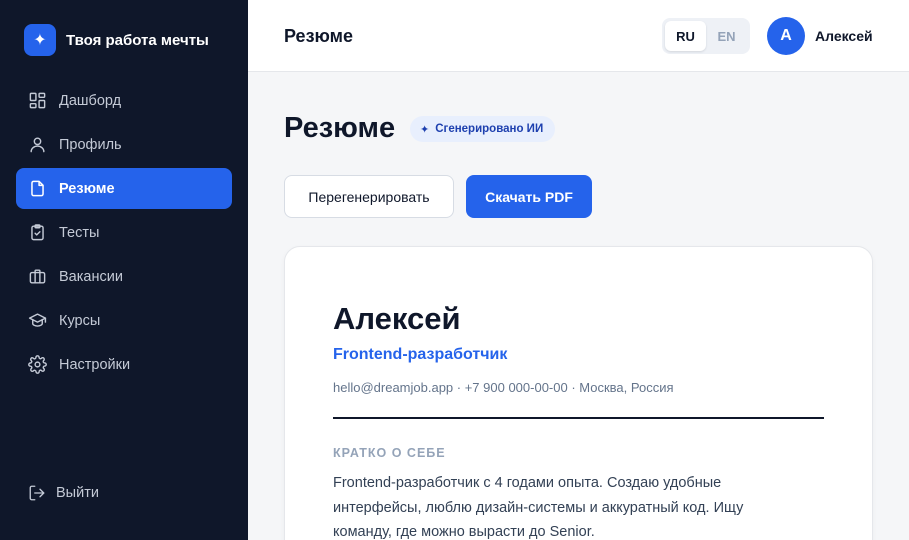 The width and height of the screenshot is (909, 540). I want to click on user-icon, so click(37, 145).